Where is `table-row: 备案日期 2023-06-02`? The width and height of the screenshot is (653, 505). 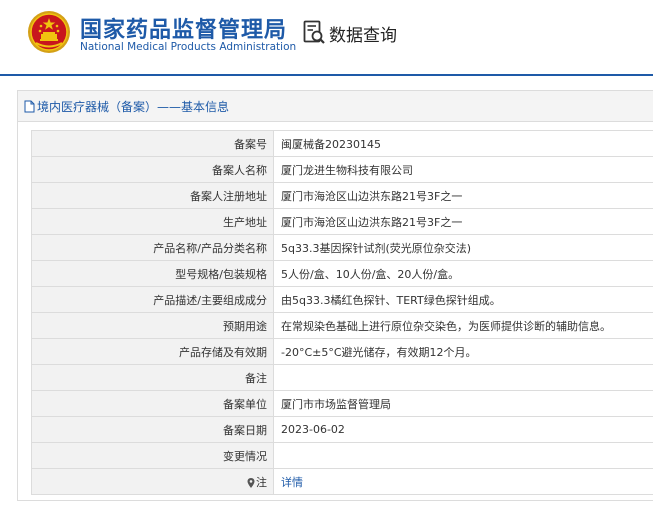
table-row: 备案日期 2023-06-02 is located at coordinates (342, 429).